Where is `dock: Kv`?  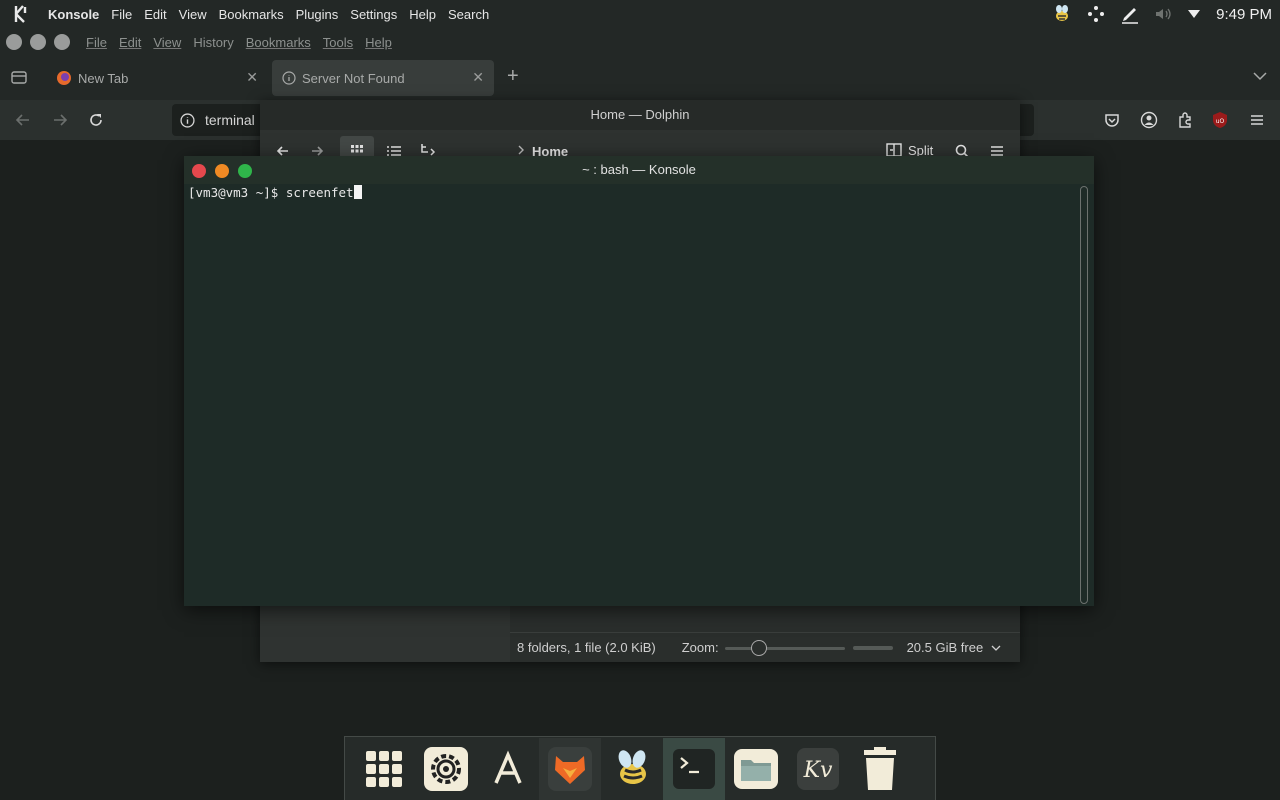 dock: Kv is located at coordinates (640, 768).